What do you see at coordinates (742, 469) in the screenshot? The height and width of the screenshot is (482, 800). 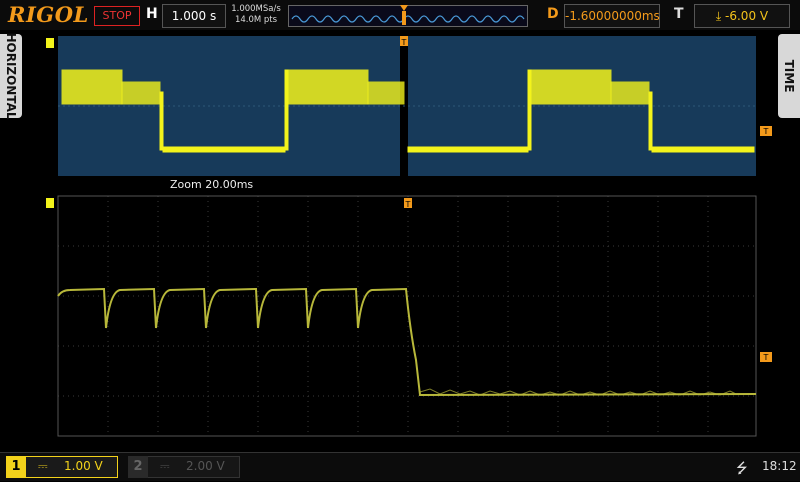 I see `usb-icon: ⭍` at bounding box center [742, 469].